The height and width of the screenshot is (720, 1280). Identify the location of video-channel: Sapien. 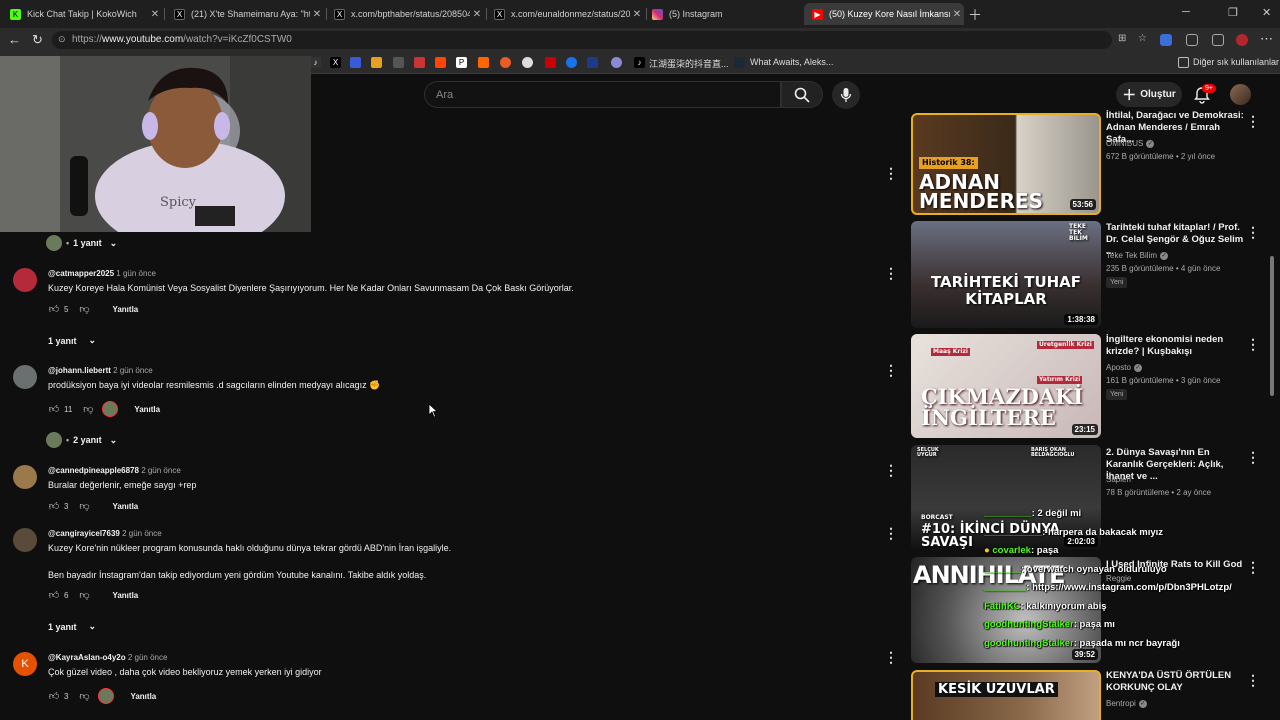
(1118, 479).